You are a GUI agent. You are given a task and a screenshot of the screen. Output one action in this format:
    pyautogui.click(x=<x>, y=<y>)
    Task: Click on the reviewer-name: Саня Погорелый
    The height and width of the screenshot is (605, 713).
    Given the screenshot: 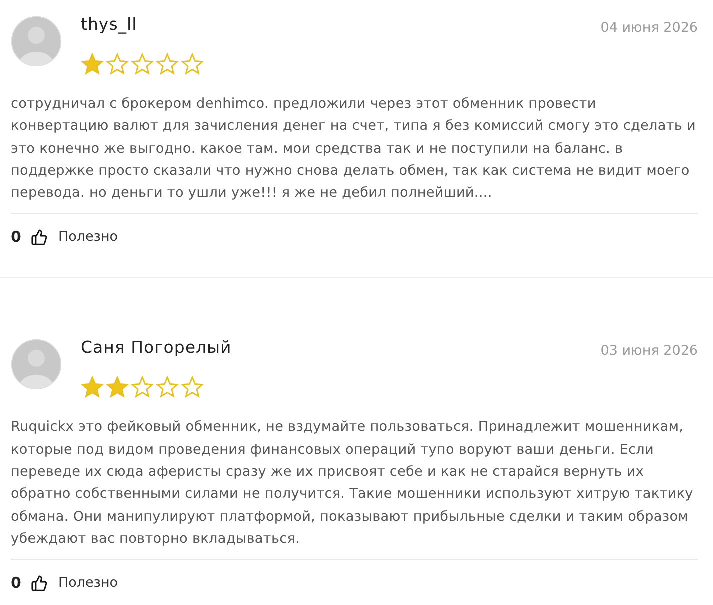 What is the action you would take?
    pyautogui.click(x=156, y=348)
    